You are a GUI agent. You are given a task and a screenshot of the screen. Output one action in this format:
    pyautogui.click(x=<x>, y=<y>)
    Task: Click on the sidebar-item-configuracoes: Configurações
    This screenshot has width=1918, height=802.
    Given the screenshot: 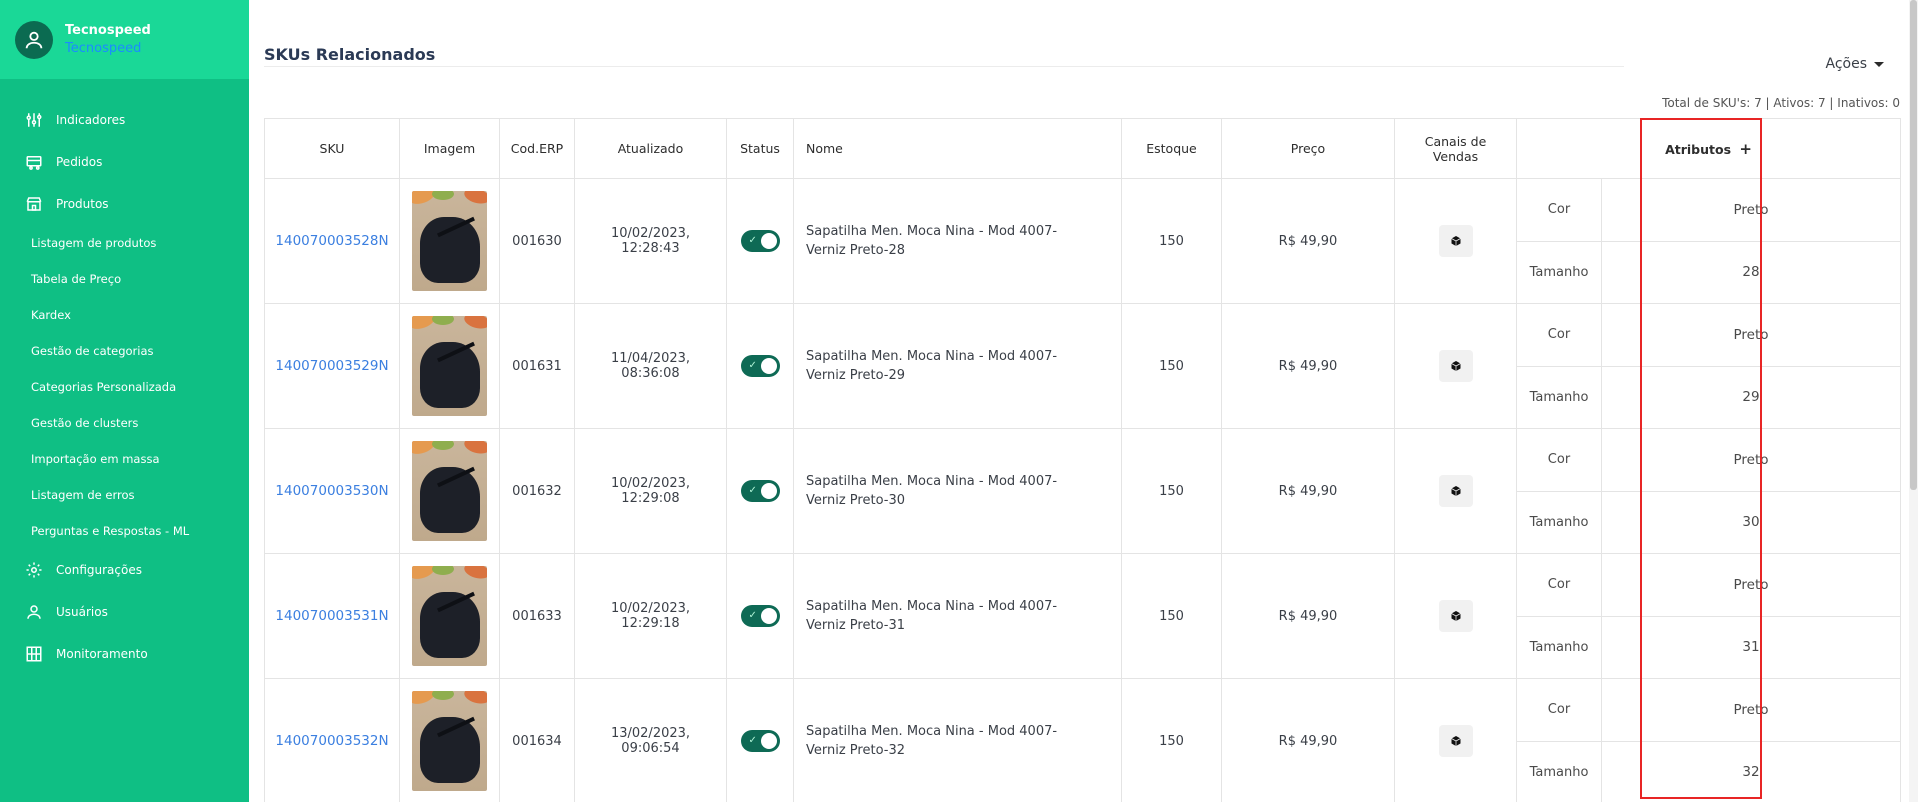 What is the action you would take?
    pyautogui.click(x=124, y=570)
    